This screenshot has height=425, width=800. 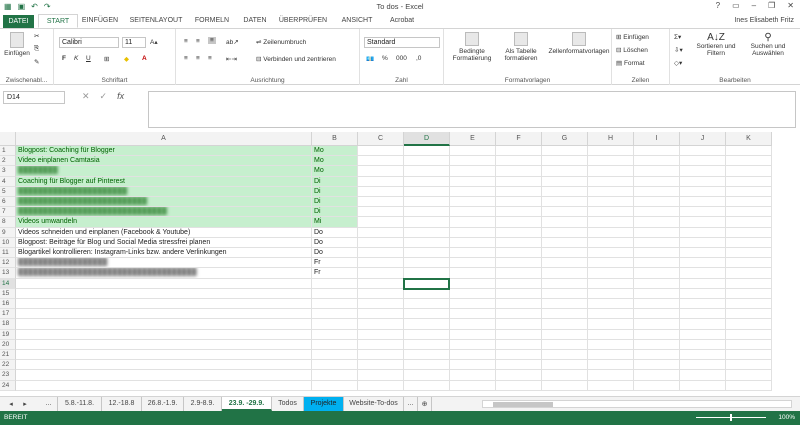 I want to click on sheet-tab: 26.8.-1.9., so click(x=163, y=404).